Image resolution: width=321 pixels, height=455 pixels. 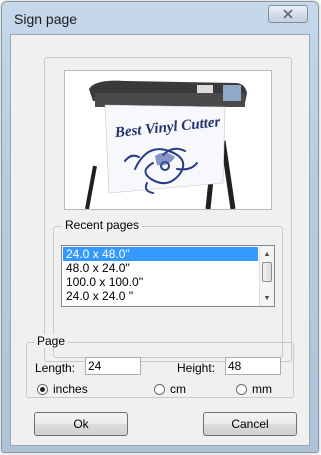 I want to click on window-title: Sign page, so click(x=46, y=19).